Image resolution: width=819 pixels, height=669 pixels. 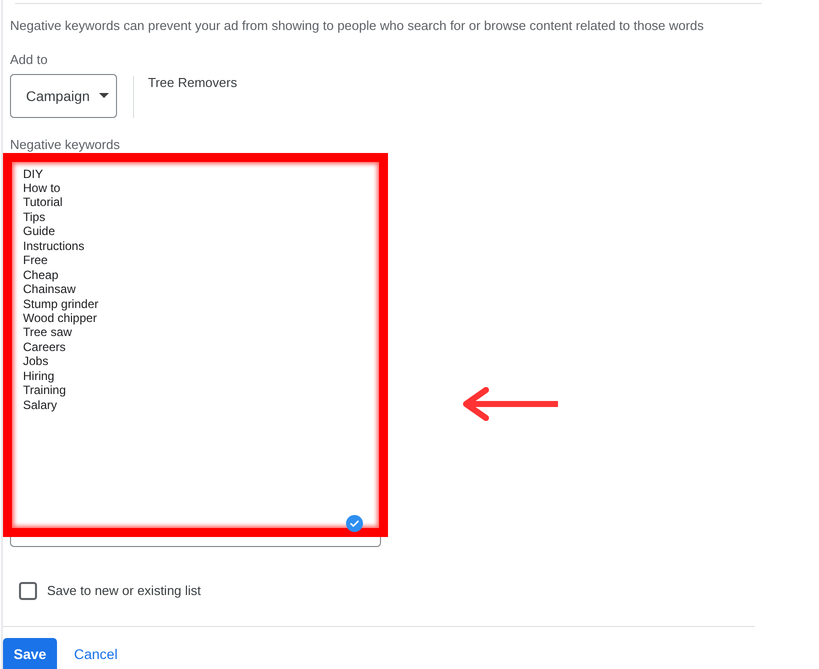 What do you see at coordinates (96, 653) in the screenshot?
I see `cancel-button: Cancel` at bounding box center [96, 653].